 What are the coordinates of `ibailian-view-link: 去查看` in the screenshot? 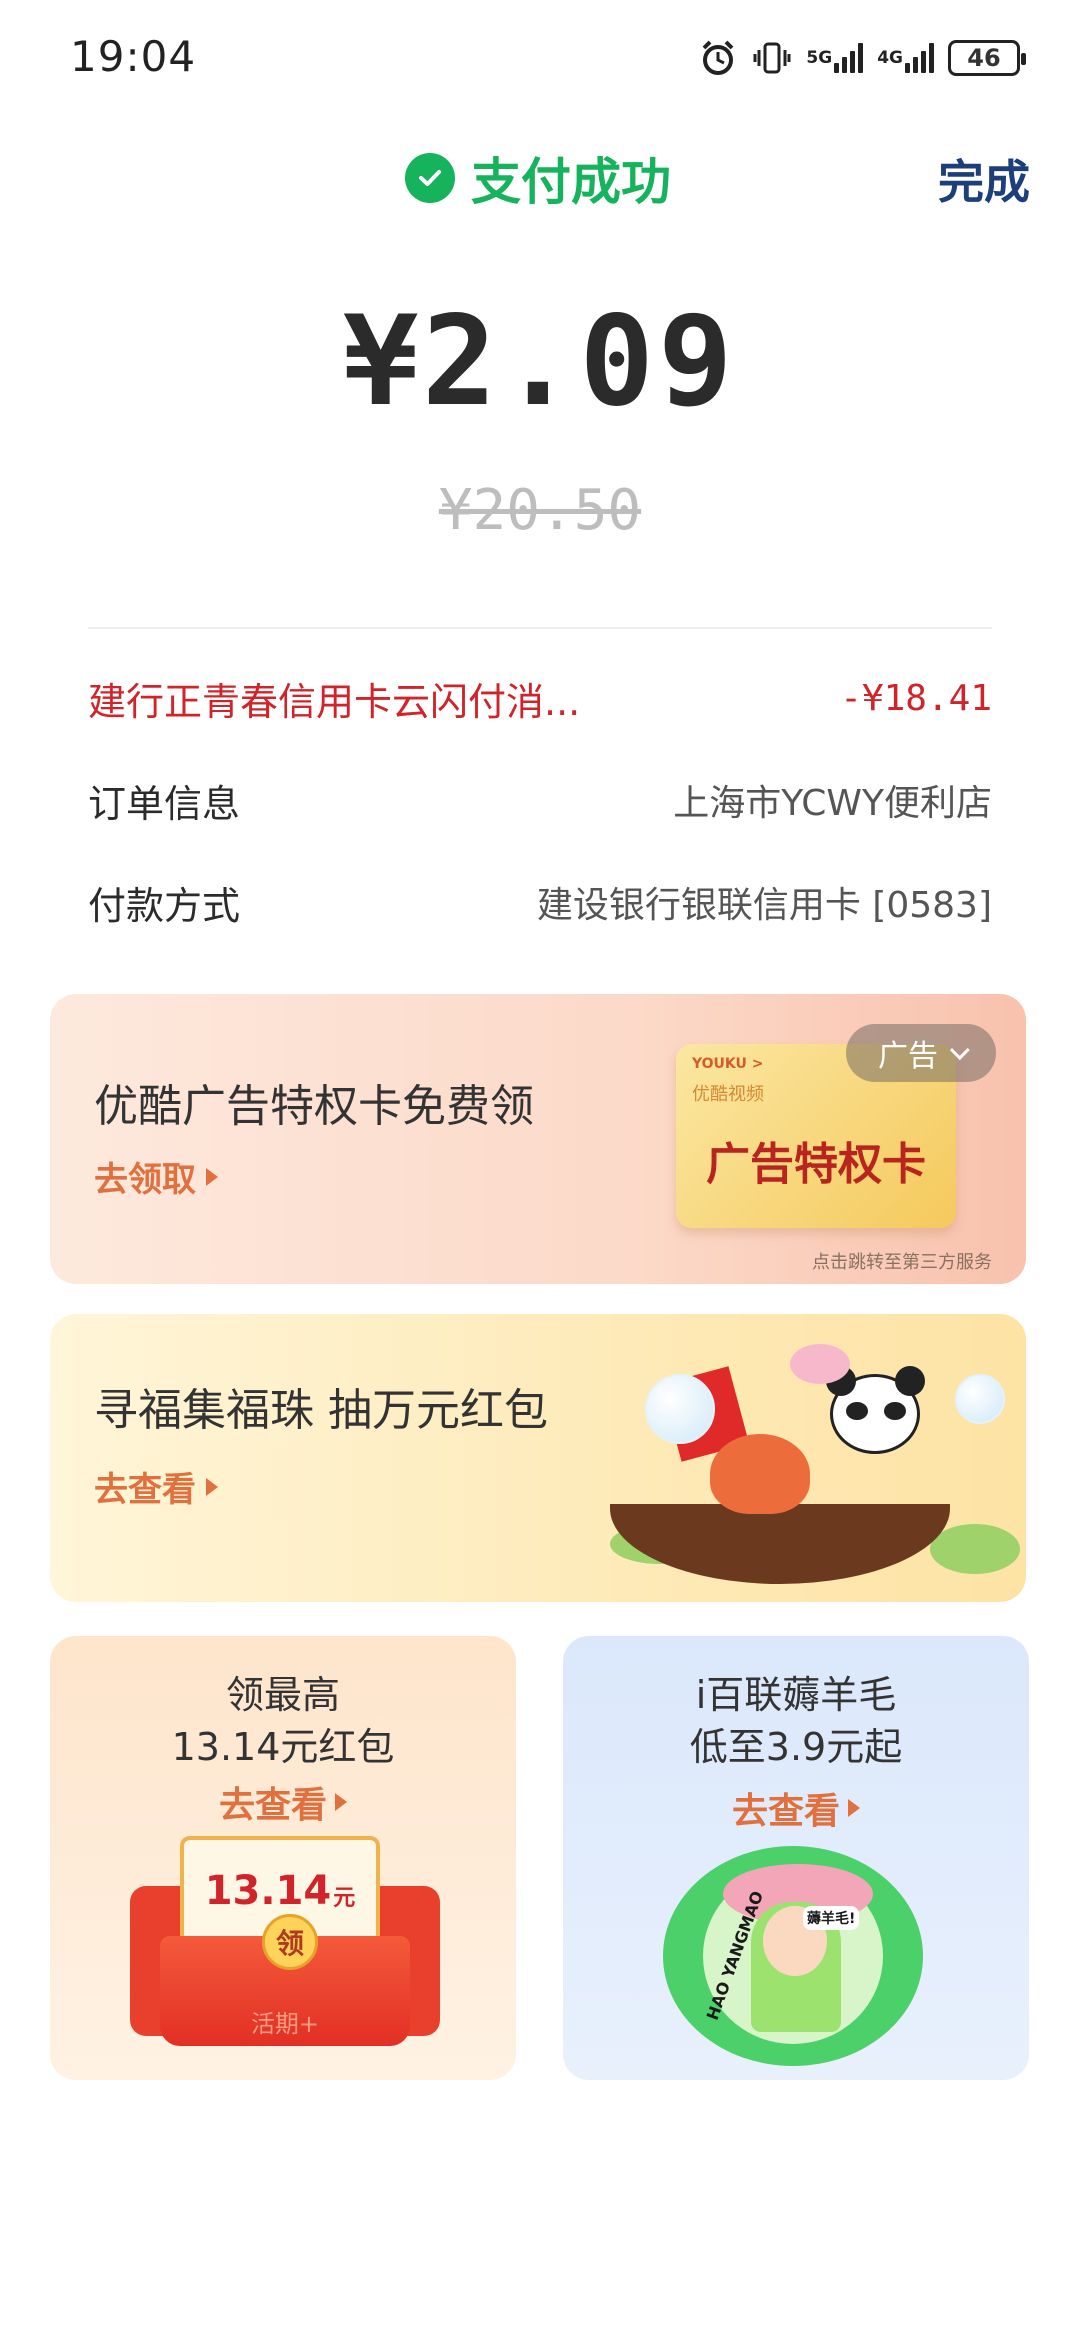 It's located at (796, 1808).